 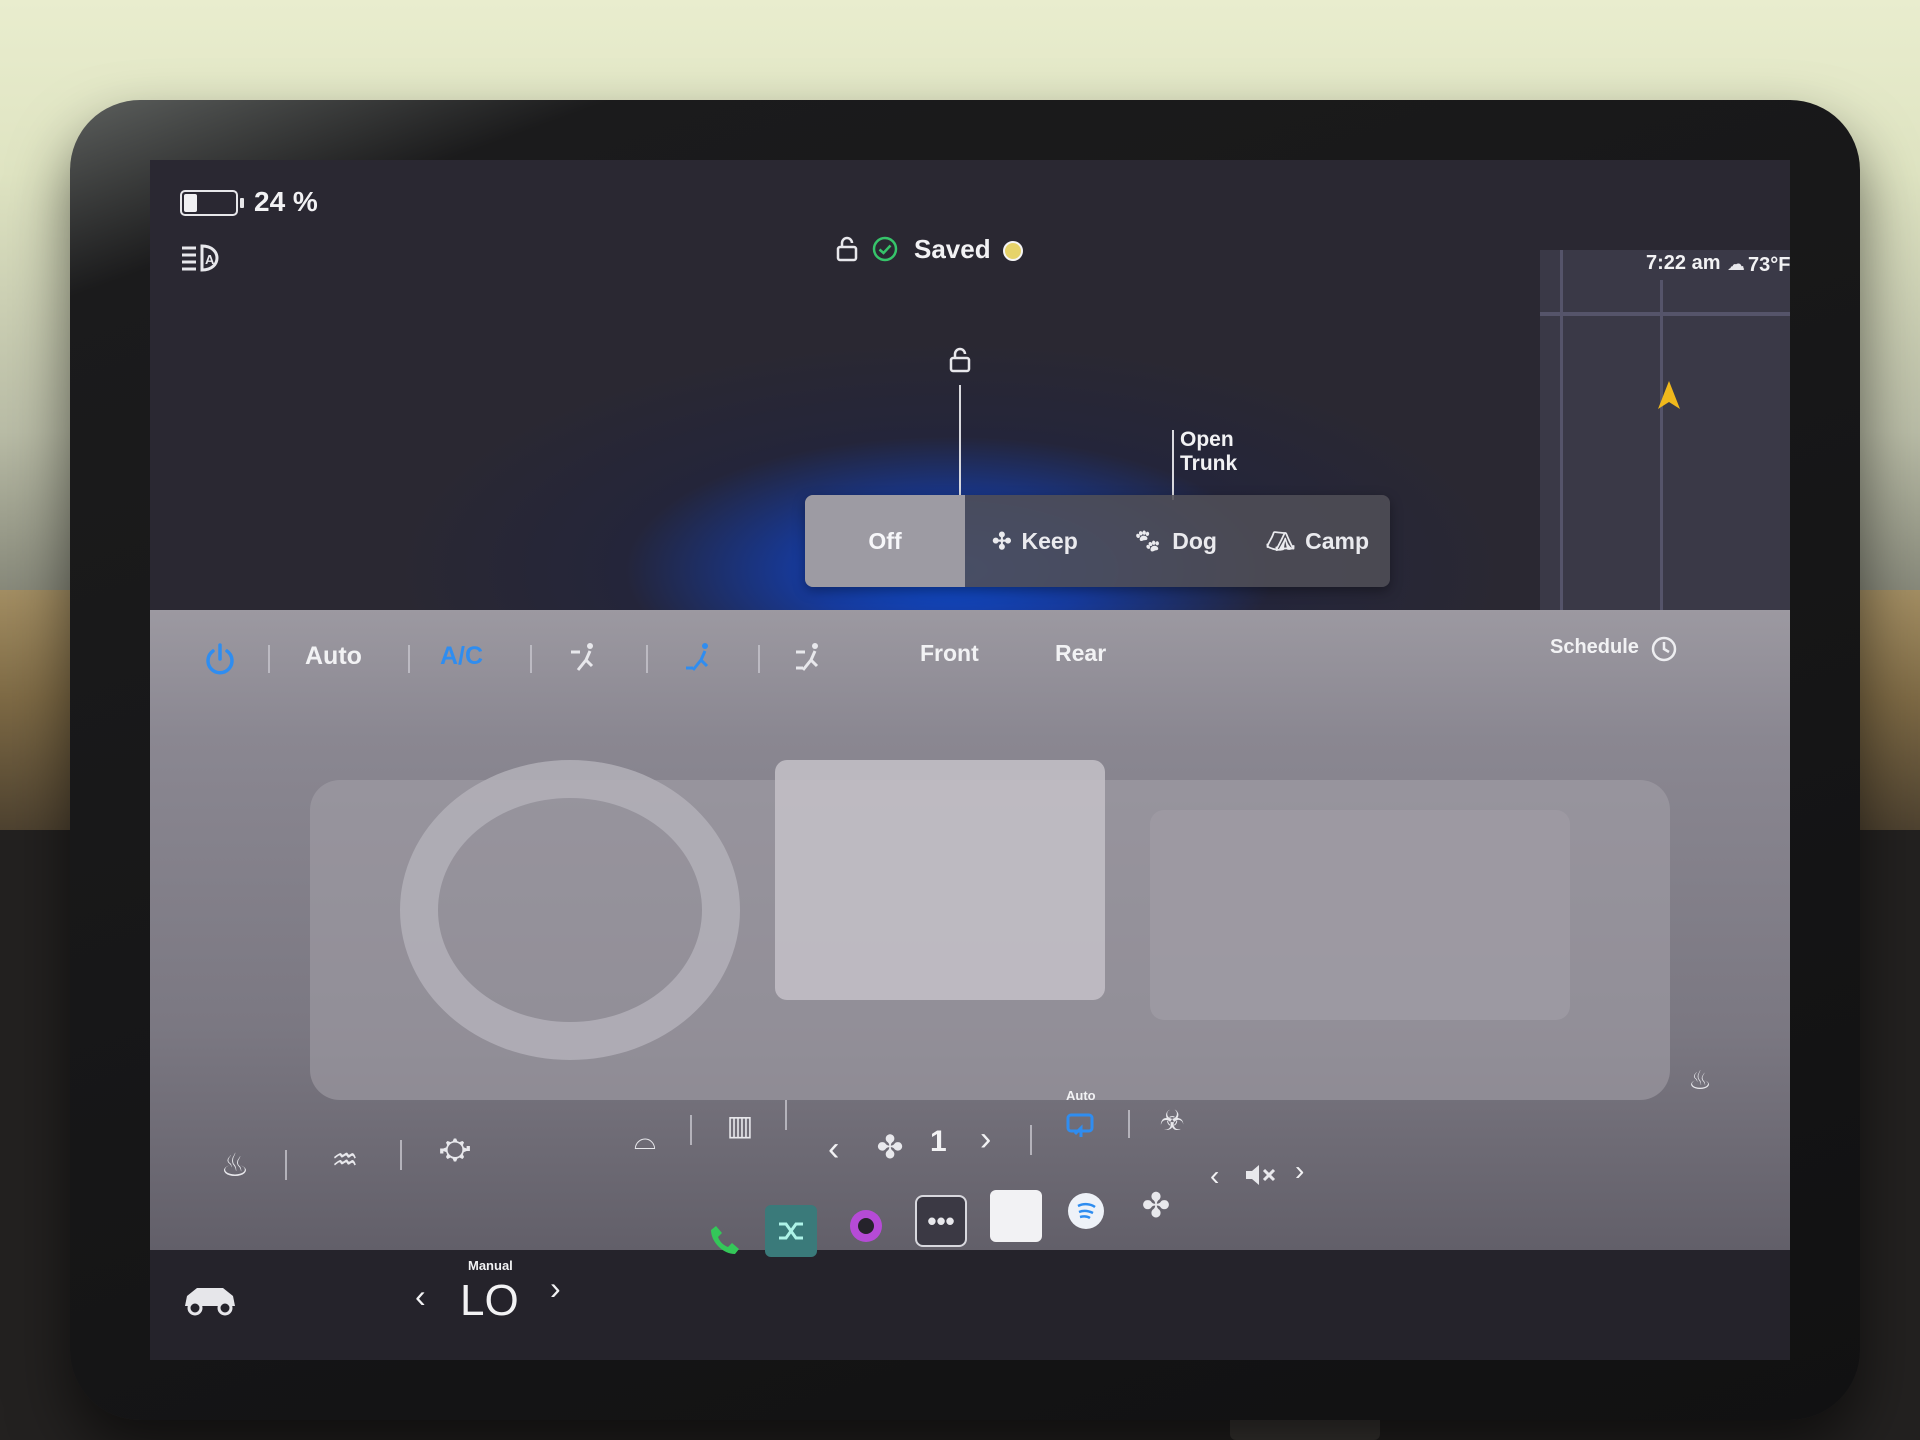 I want to click on toybox-icon: ✤, so click(x=1156, y=1206).